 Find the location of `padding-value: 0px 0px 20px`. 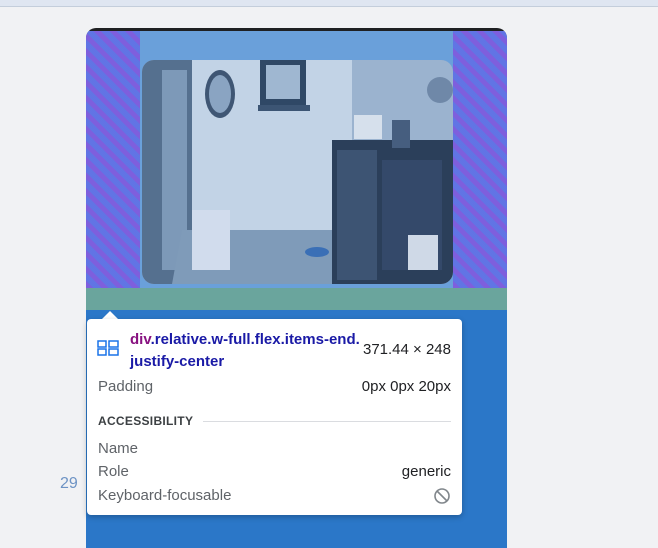

padding-value: 0px 0px 20px is located at coordinates (406, 386).